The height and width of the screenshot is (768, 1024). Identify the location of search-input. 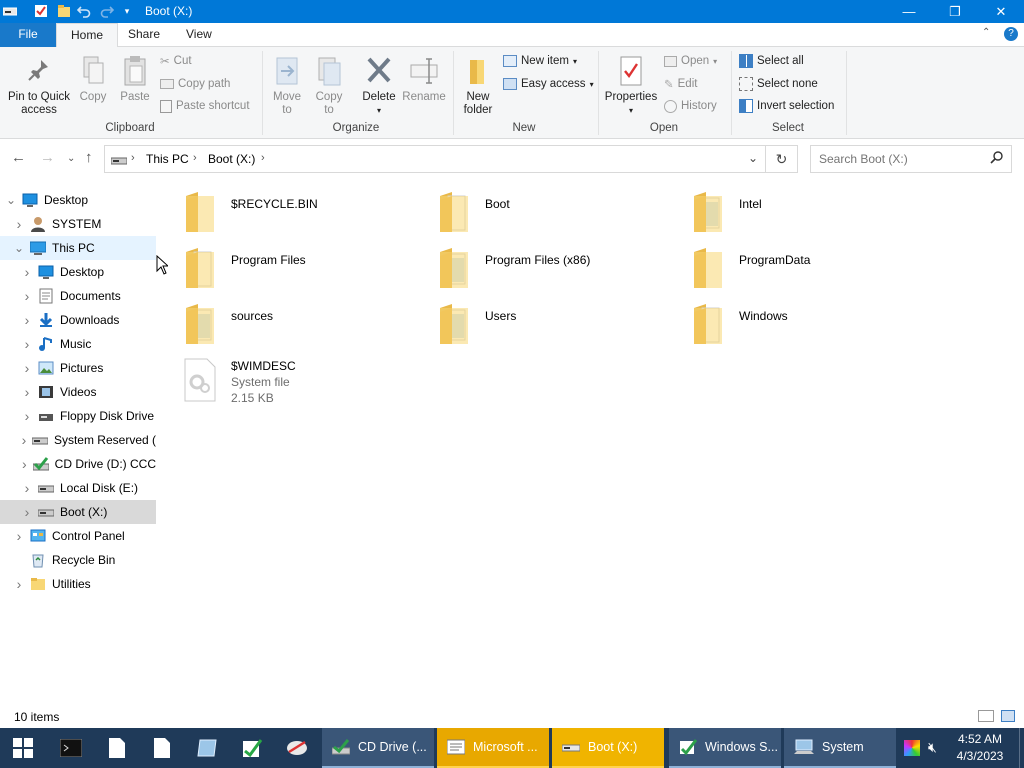
(911, 159).